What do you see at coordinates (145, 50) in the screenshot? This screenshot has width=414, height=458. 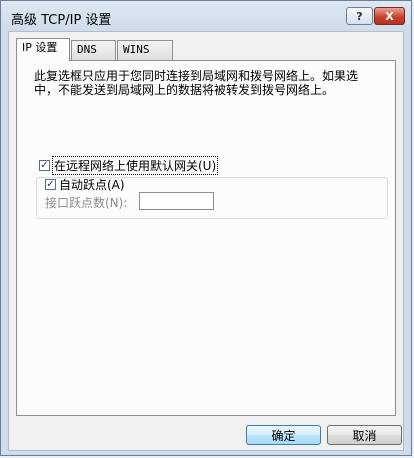 I see `tab-wins: WINS` at bounding box center [145, 50].